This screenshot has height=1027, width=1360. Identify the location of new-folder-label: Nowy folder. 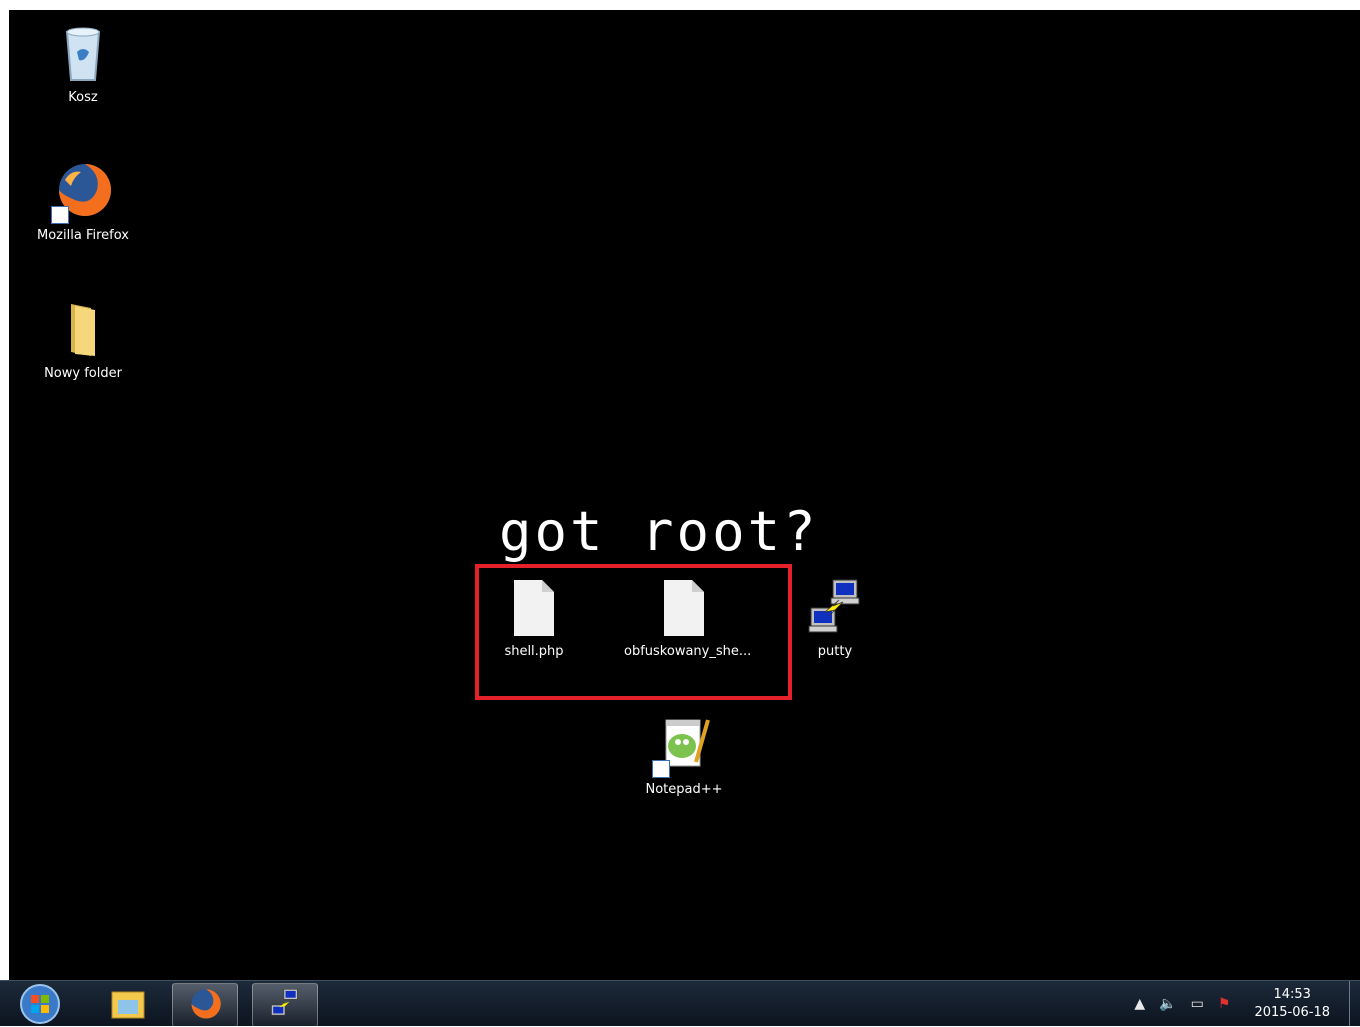
(83, 373).